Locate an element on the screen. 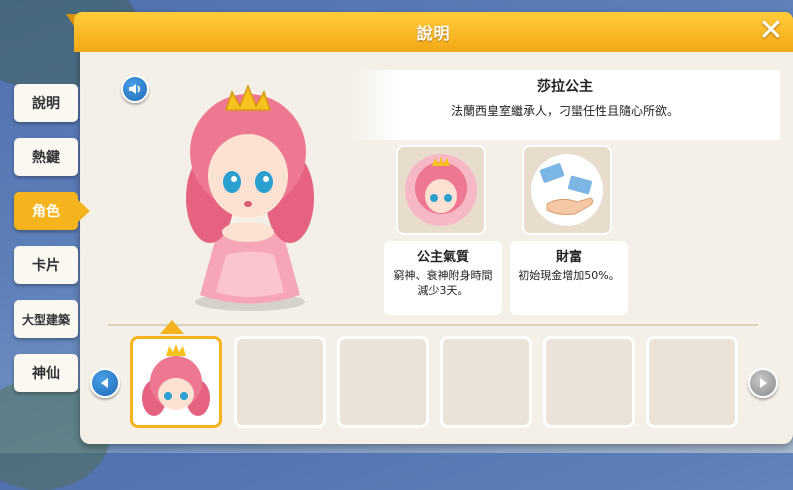 Image resolution: width=793 pixels, height=490 pixels. panel-header: 說明 ✕ is located at coordinates (433, 32).